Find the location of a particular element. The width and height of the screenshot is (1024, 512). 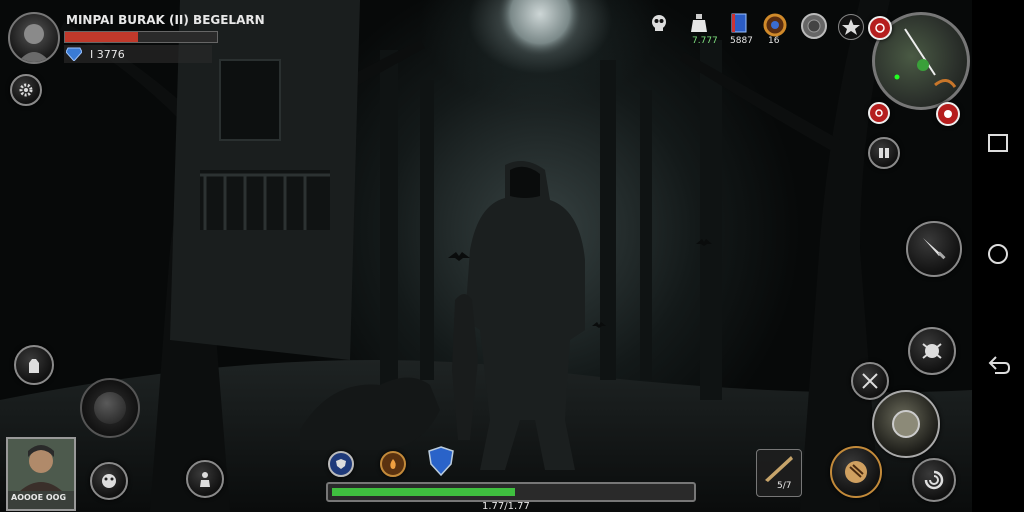

pause-button is located at coordinates (884, 153).